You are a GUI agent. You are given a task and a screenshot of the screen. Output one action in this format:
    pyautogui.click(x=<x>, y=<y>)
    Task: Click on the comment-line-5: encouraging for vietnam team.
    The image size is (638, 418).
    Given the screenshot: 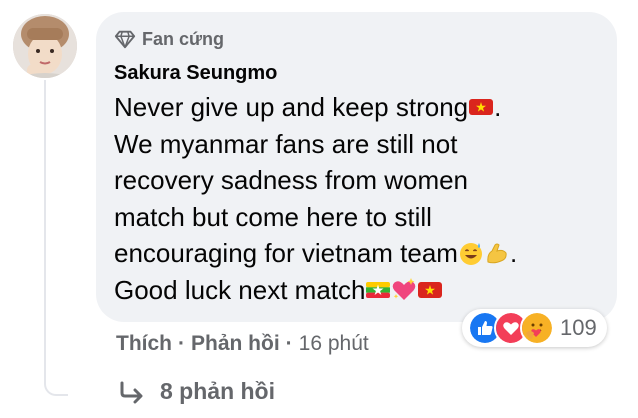 What is the action you would take?
    pyautogui.click(x=351, y=253)
    